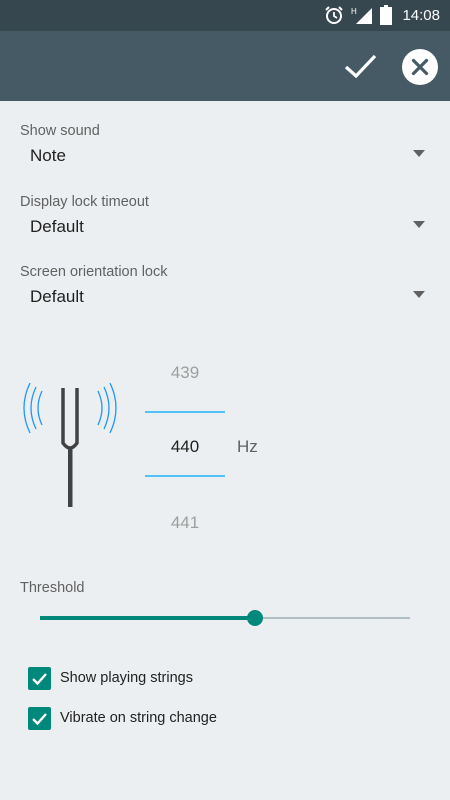 The height and width of the screenshot is (800, 450). Describe the element at coordinates (254, 618) in the screenshot. I see `slider-thumb` at that location.